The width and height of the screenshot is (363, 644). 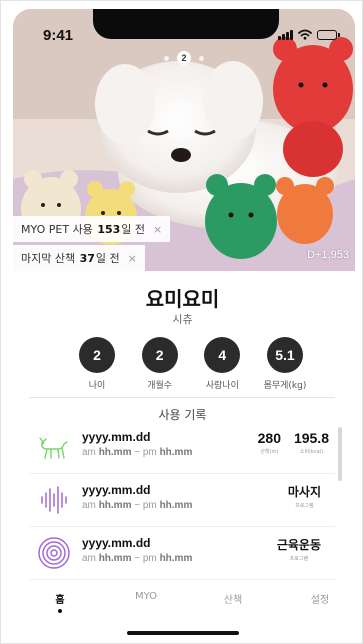 What do you see at coordinates (222, 355) in the screenshot?
I see `stat-human-age-value: 4` at bounding box center [222, 355].